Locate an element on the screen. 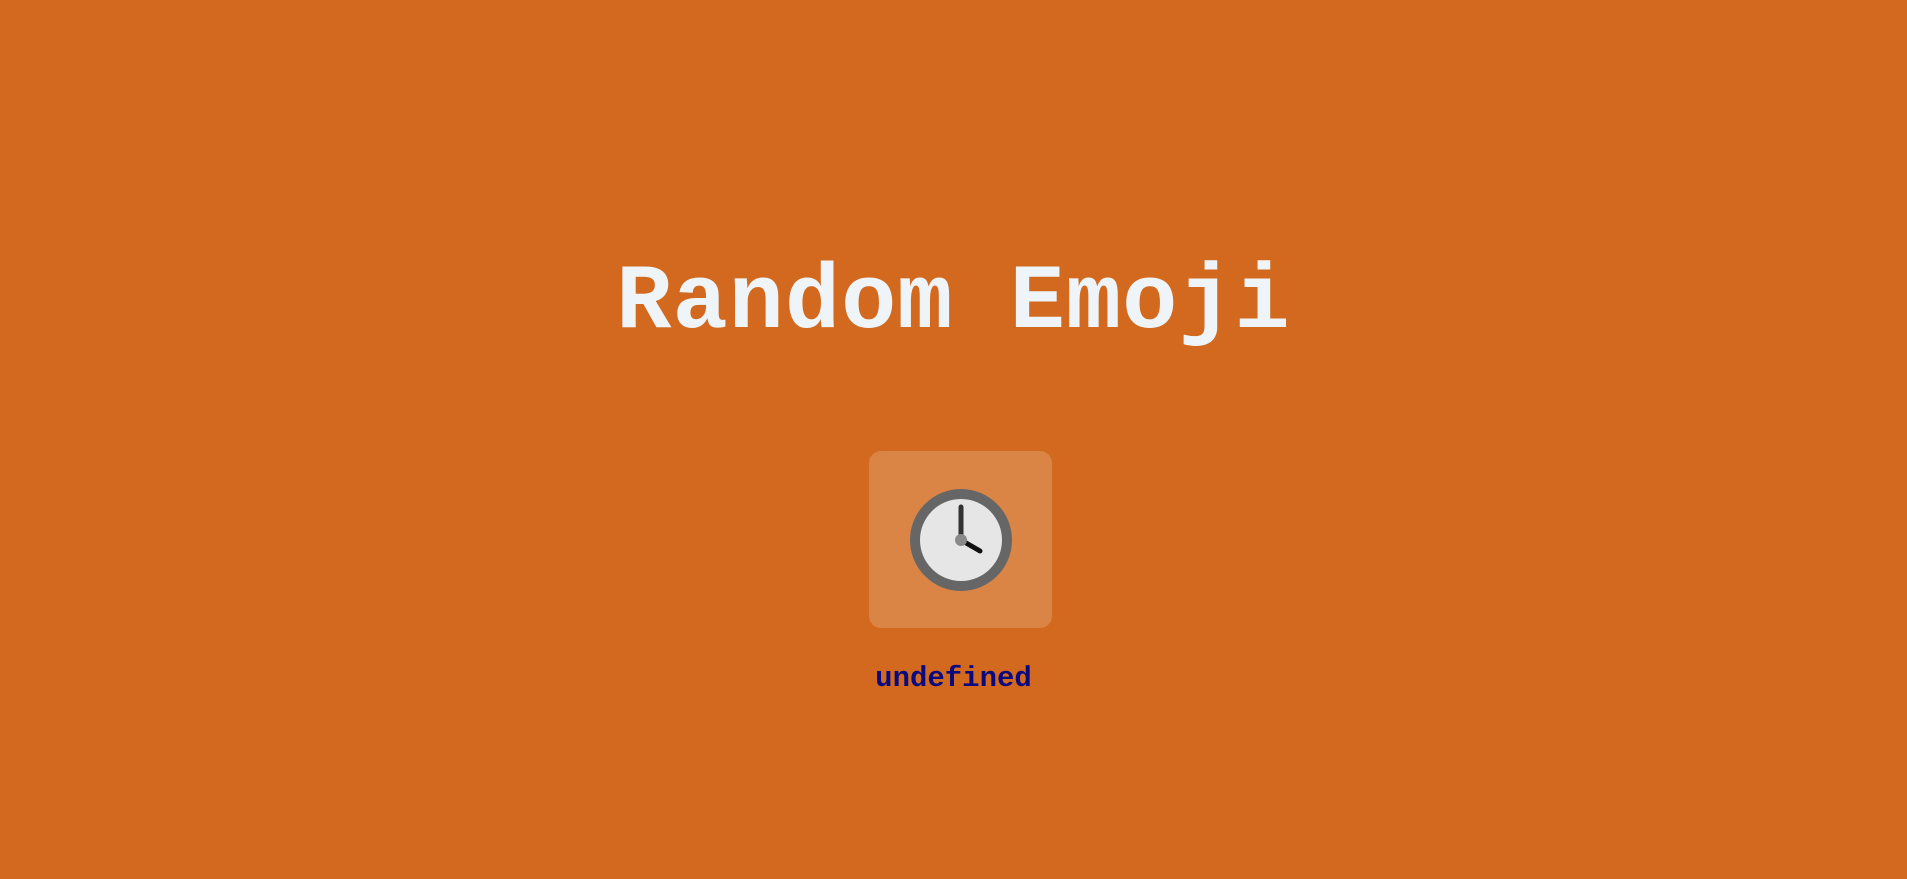  emoji-name-label: undefined is located at coordinates (953, 678).